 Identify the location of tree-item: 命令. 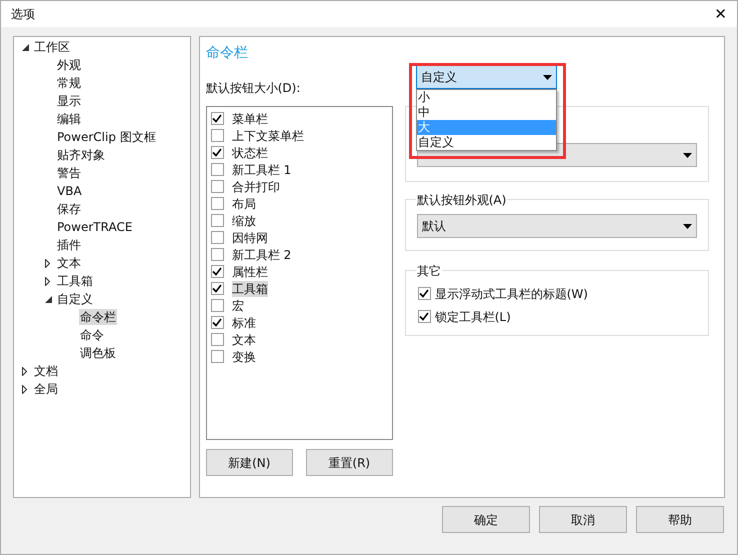
(92, 335).